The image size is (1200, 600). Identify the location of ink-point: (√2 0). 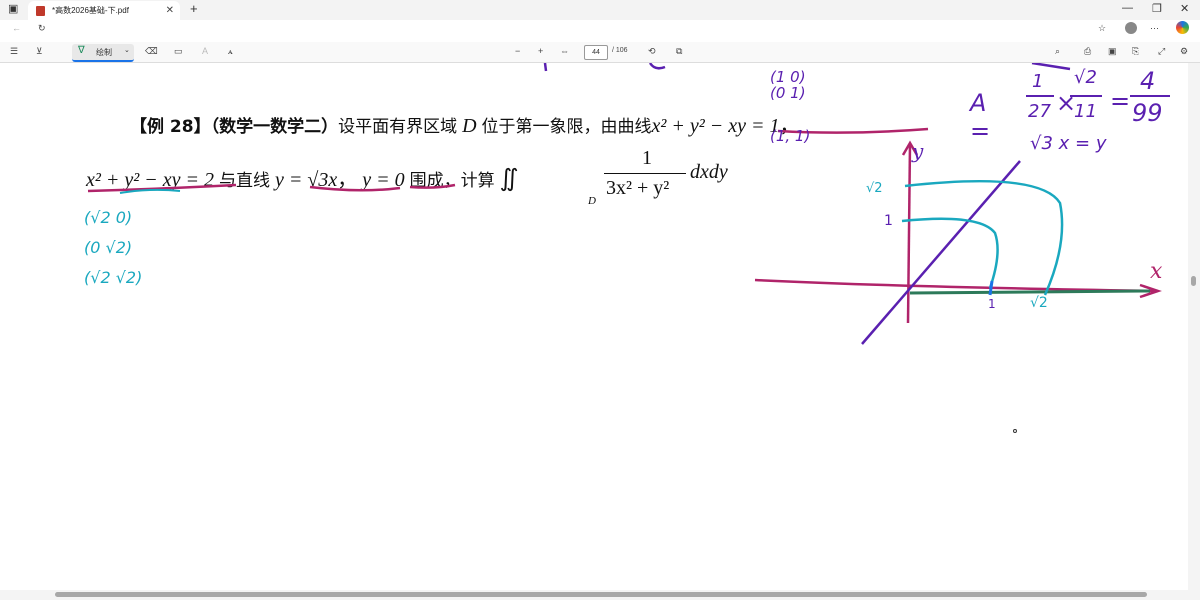
(108, 217).